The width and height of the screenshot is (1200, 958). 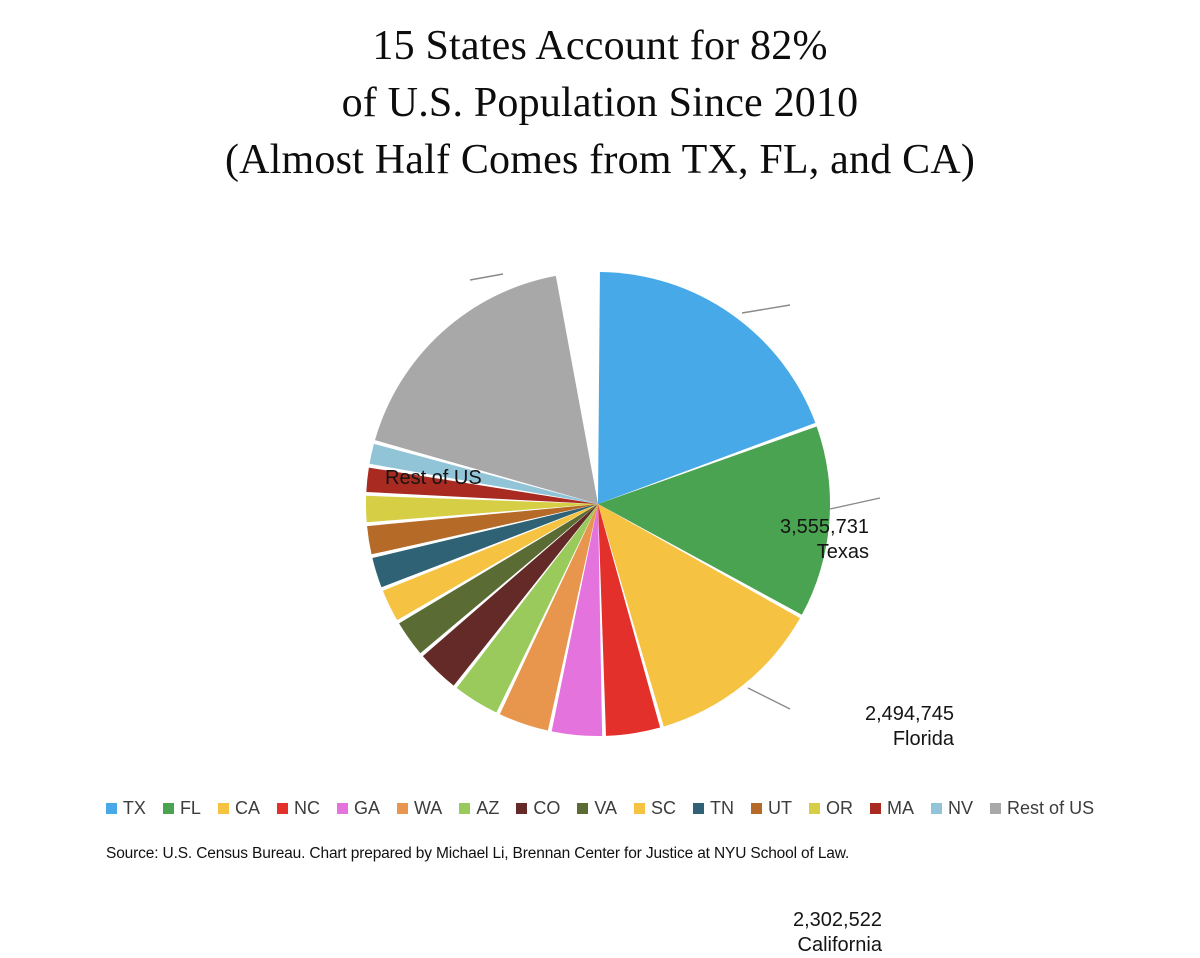 I want to click on legend-item-tx: TX, so click(x=125, y=808).